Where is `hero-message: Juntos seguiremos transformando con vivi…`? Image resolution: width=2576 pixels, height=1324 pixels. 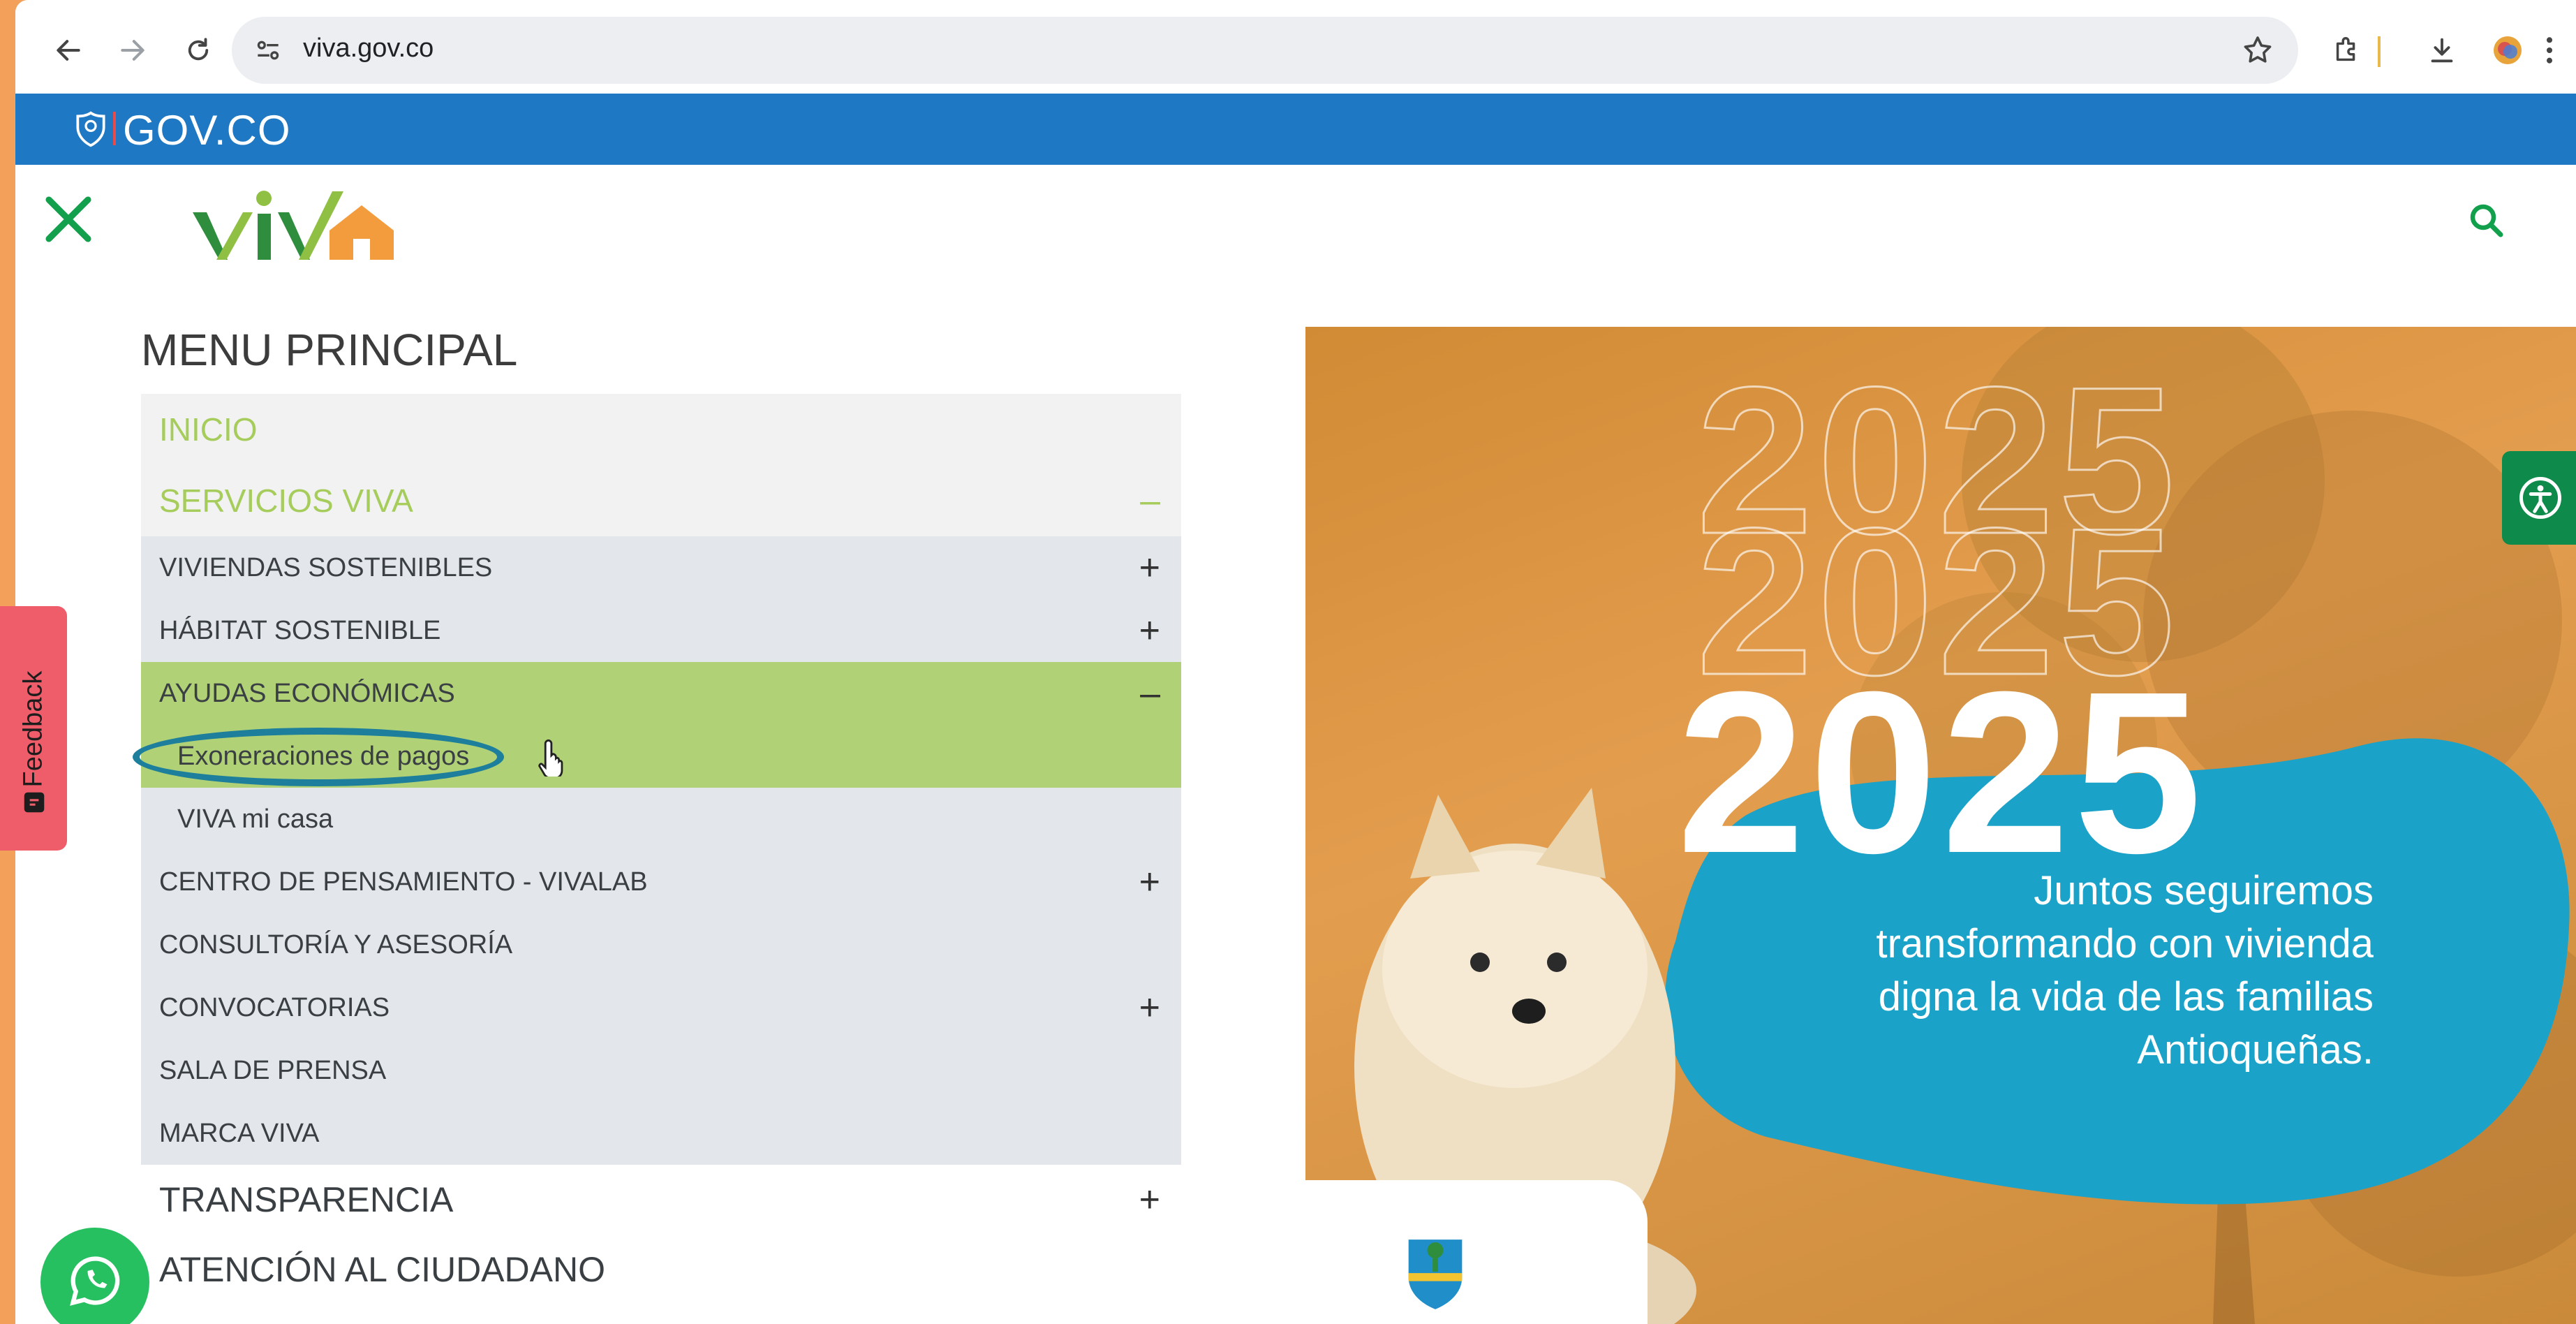 hero-message: Juntos seguiremos transformando con vivi… is located at coordinates (2059, 971).